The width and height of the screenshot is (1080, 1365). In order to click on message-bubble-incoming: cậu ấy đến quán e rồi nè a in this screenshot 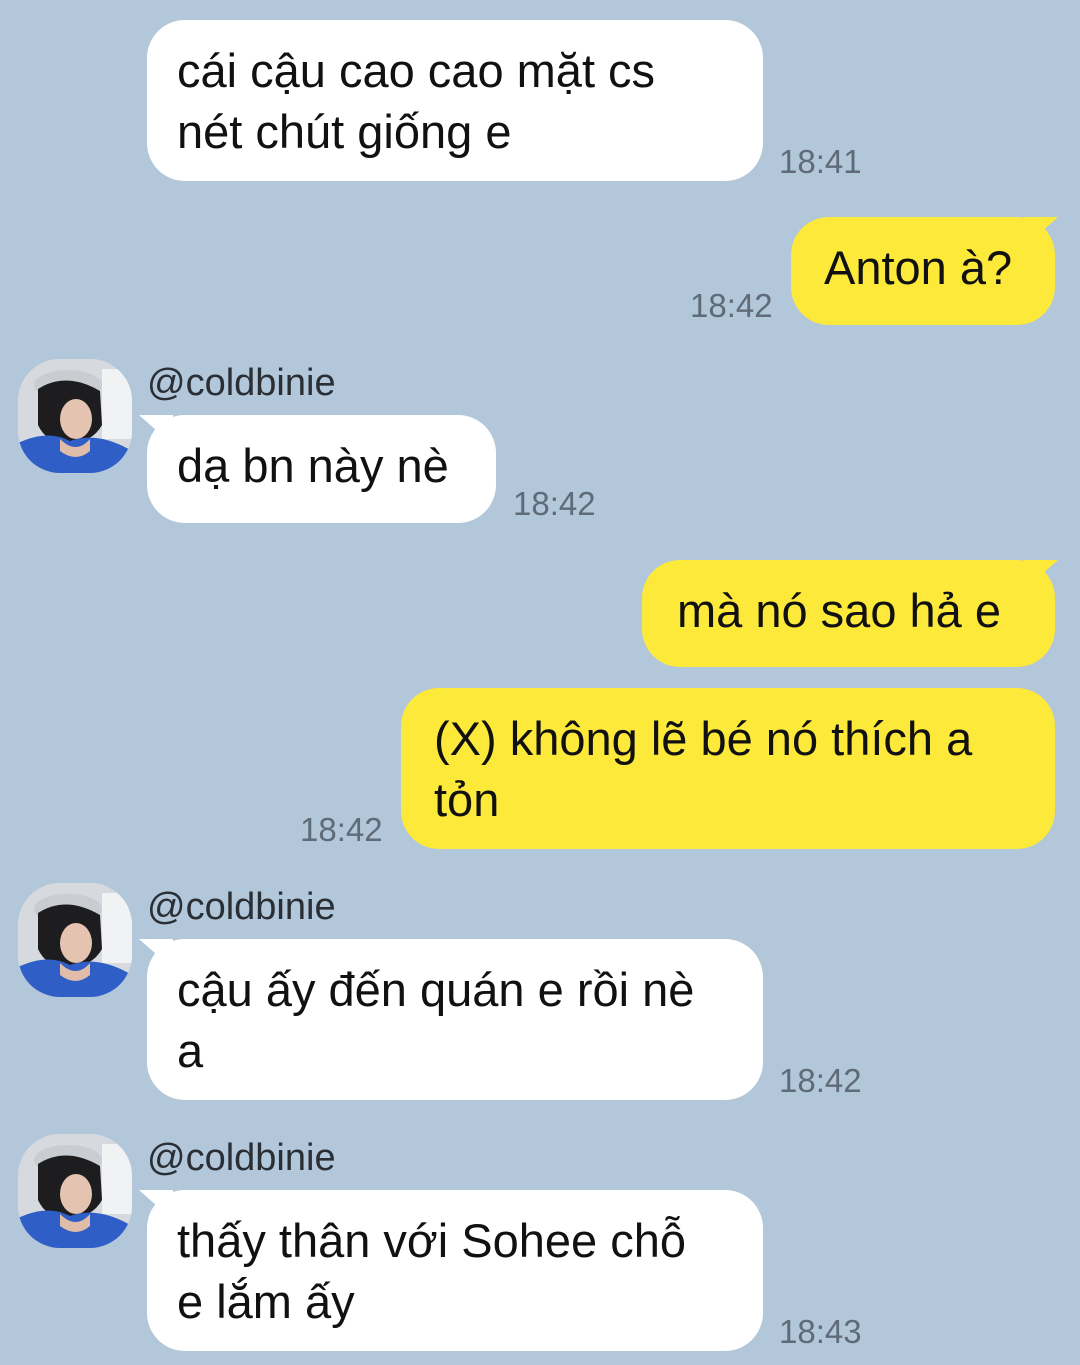, I will do `click(455, 1019)`.